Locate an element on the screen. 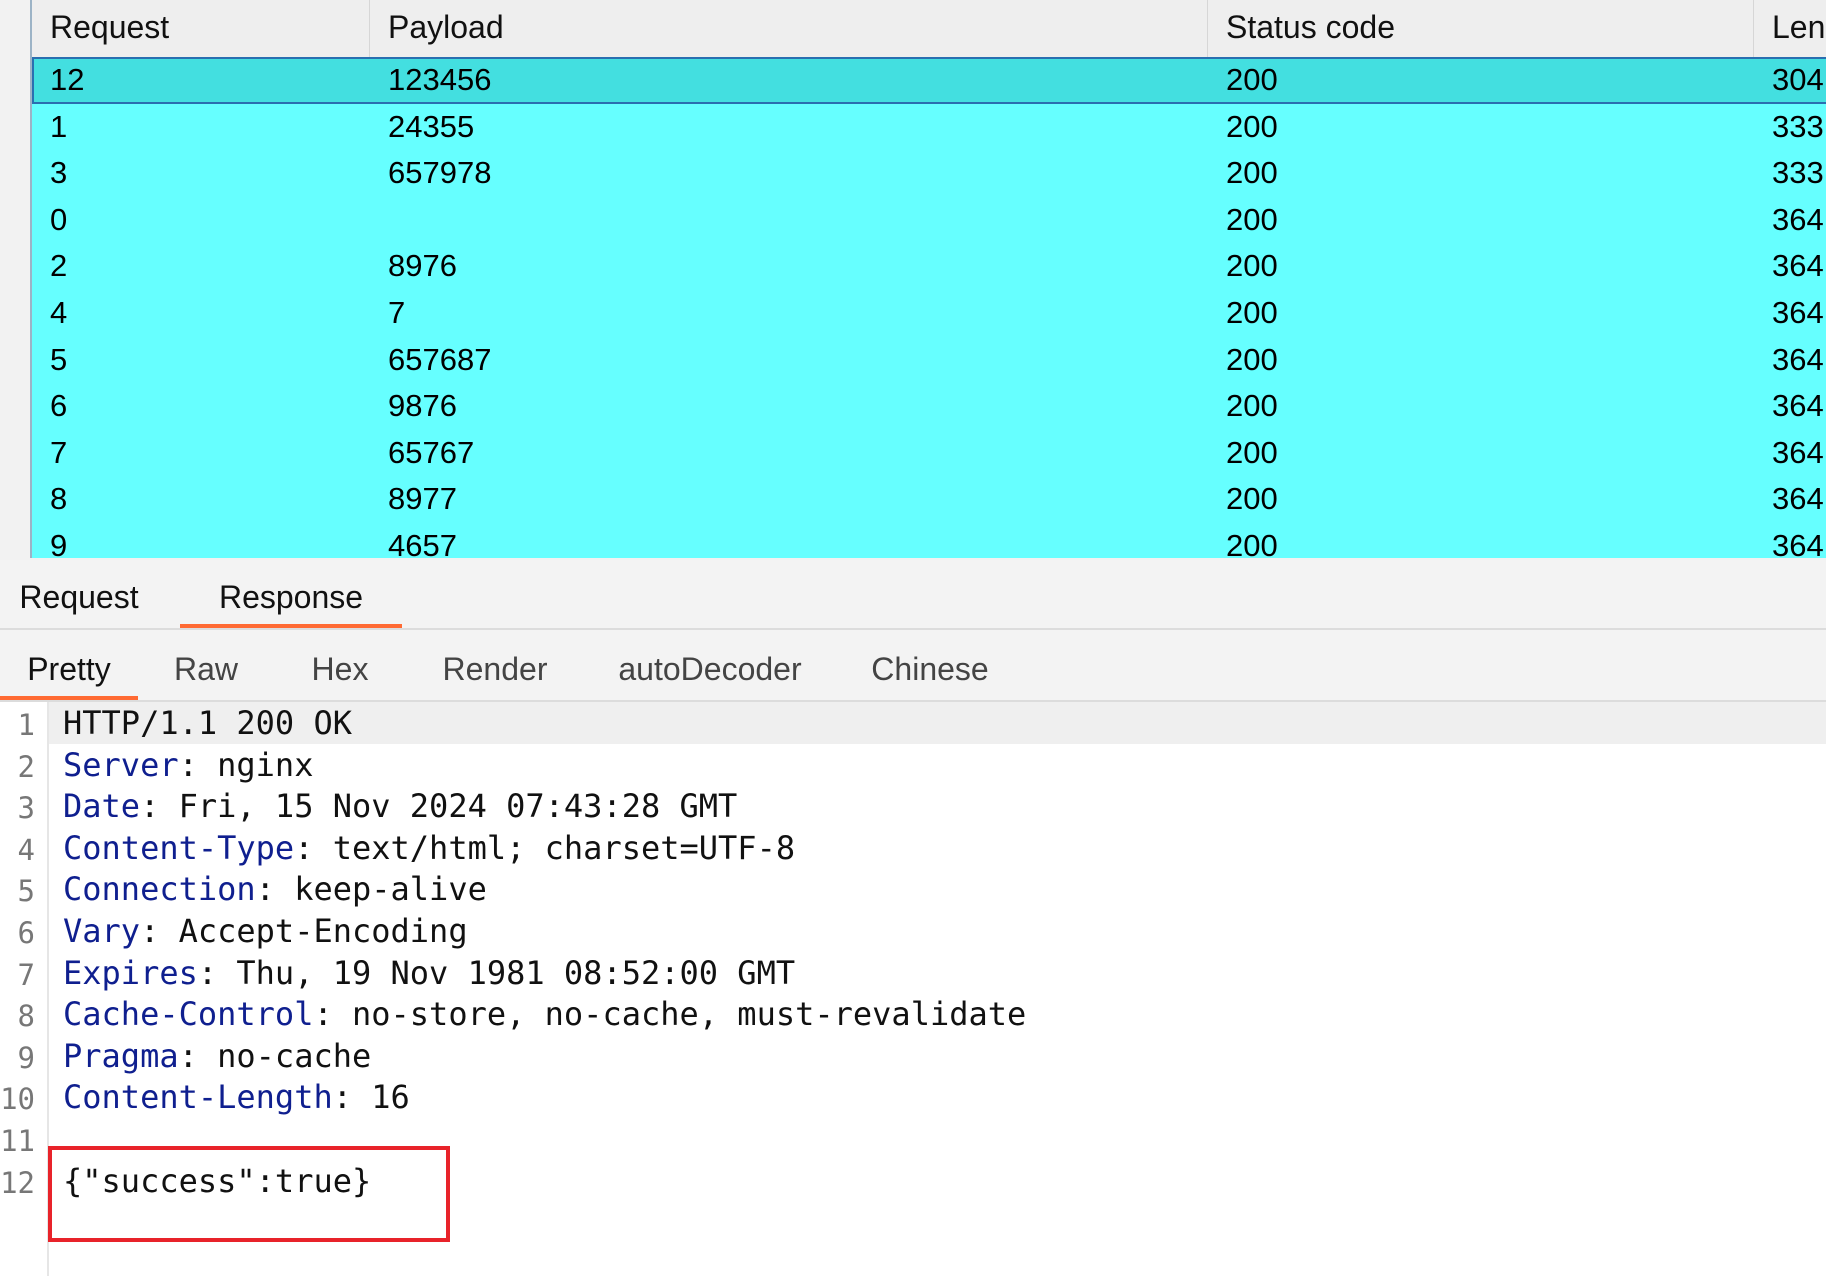 The width and height of the screenshot is (1826, 1276). column-header-payload: Payload is located at coordinates (789, 28).